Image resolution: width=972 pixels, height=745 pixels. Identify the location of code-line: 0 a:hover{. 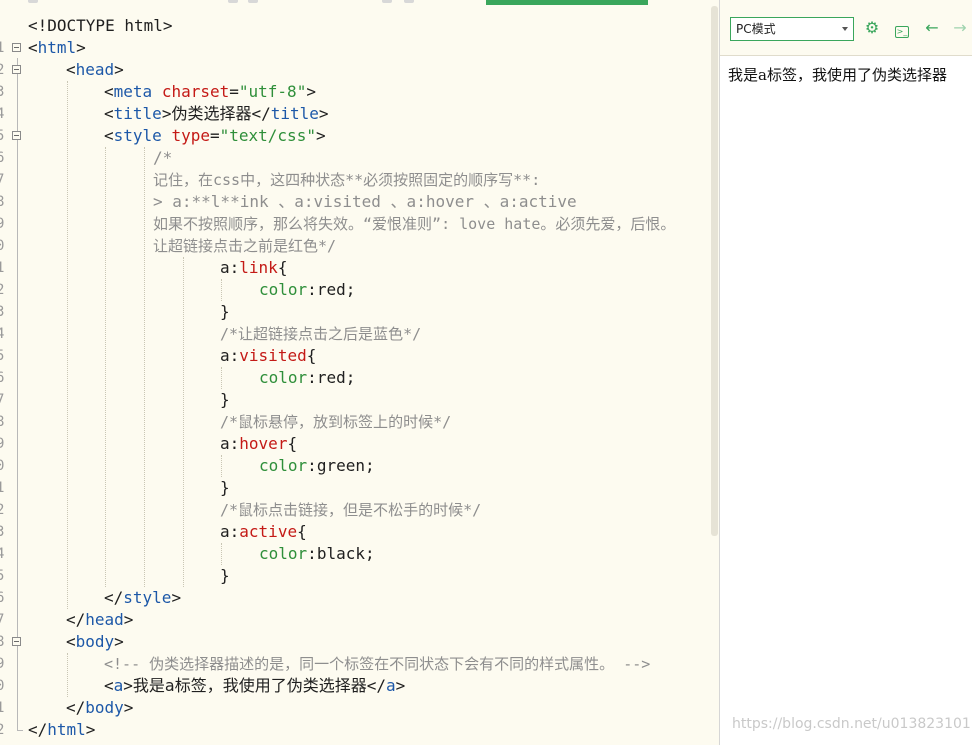
(359, 453).